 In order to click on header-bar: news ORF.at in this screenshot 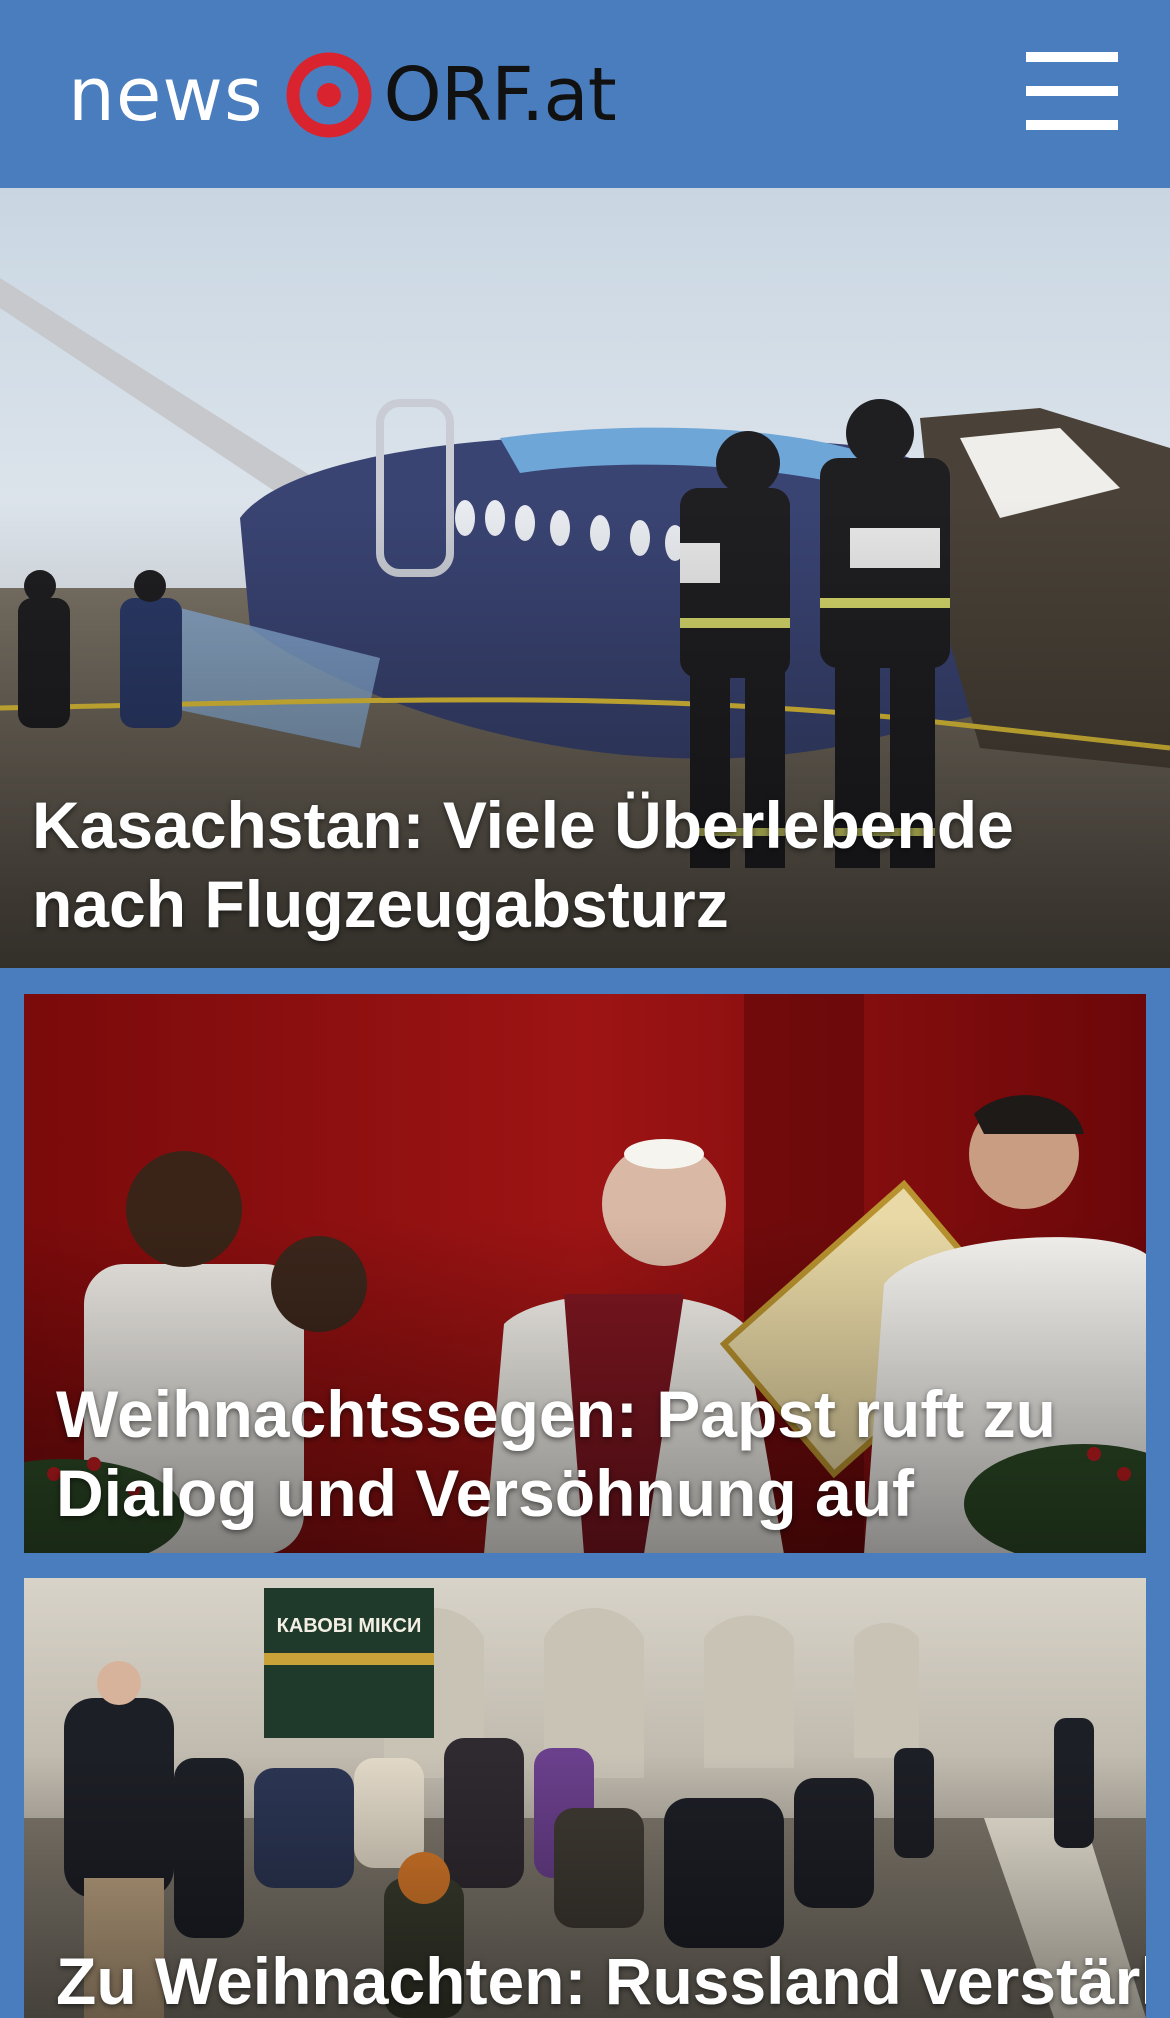, I will do `click(585, 94)`.